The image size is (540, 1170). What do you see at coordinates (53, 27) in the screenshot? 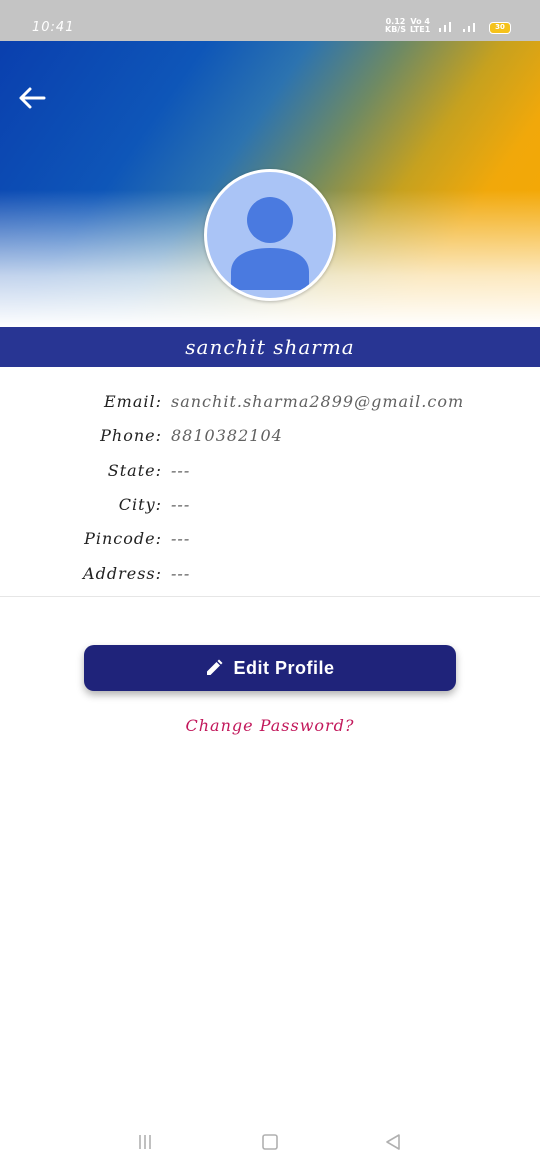
I see `status-time: 10:41` at bounding box center [53, 27].